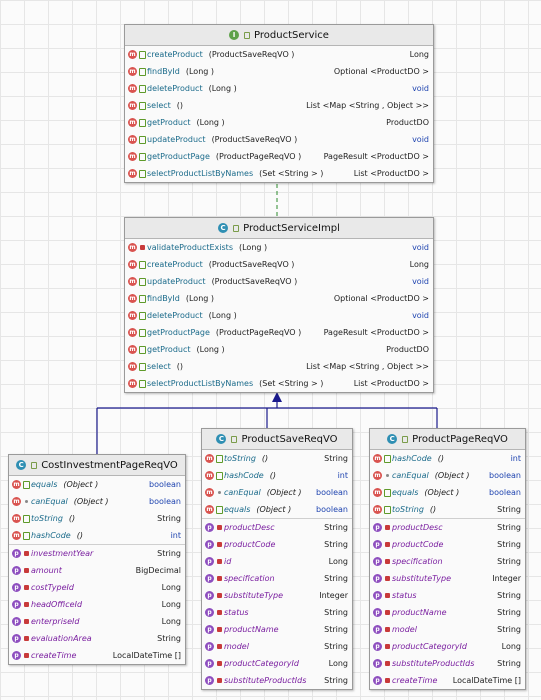 This screenshot has width=541, height=700. Describe the element at coordinates (277, 561) in the screenshot. I see `field-row: p id Long` at that location.